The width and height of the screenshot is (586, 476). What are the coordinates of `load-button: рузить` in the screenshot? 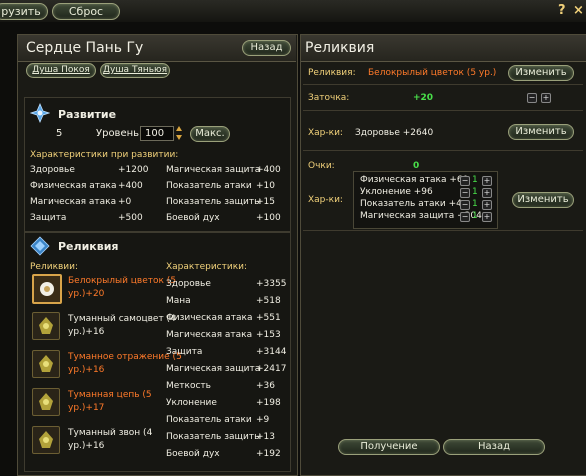 It's located at (24, 11).